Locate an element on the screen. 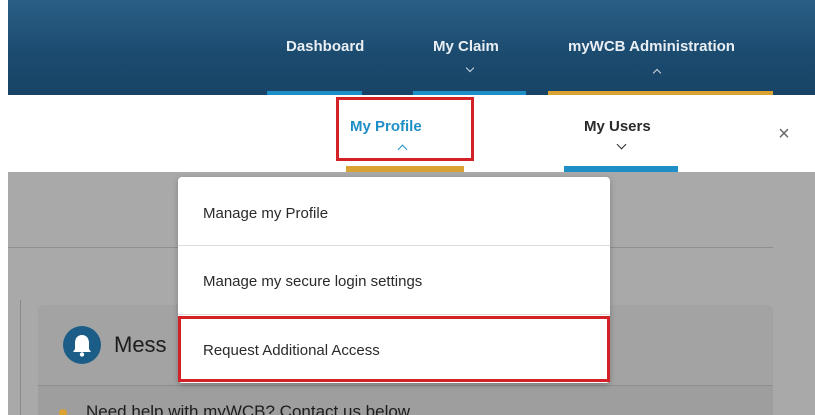 Image resolution: width=815 pixels, height=415 pixels. nav-dashboard: Dashboard is located at coordinates (325, 46).